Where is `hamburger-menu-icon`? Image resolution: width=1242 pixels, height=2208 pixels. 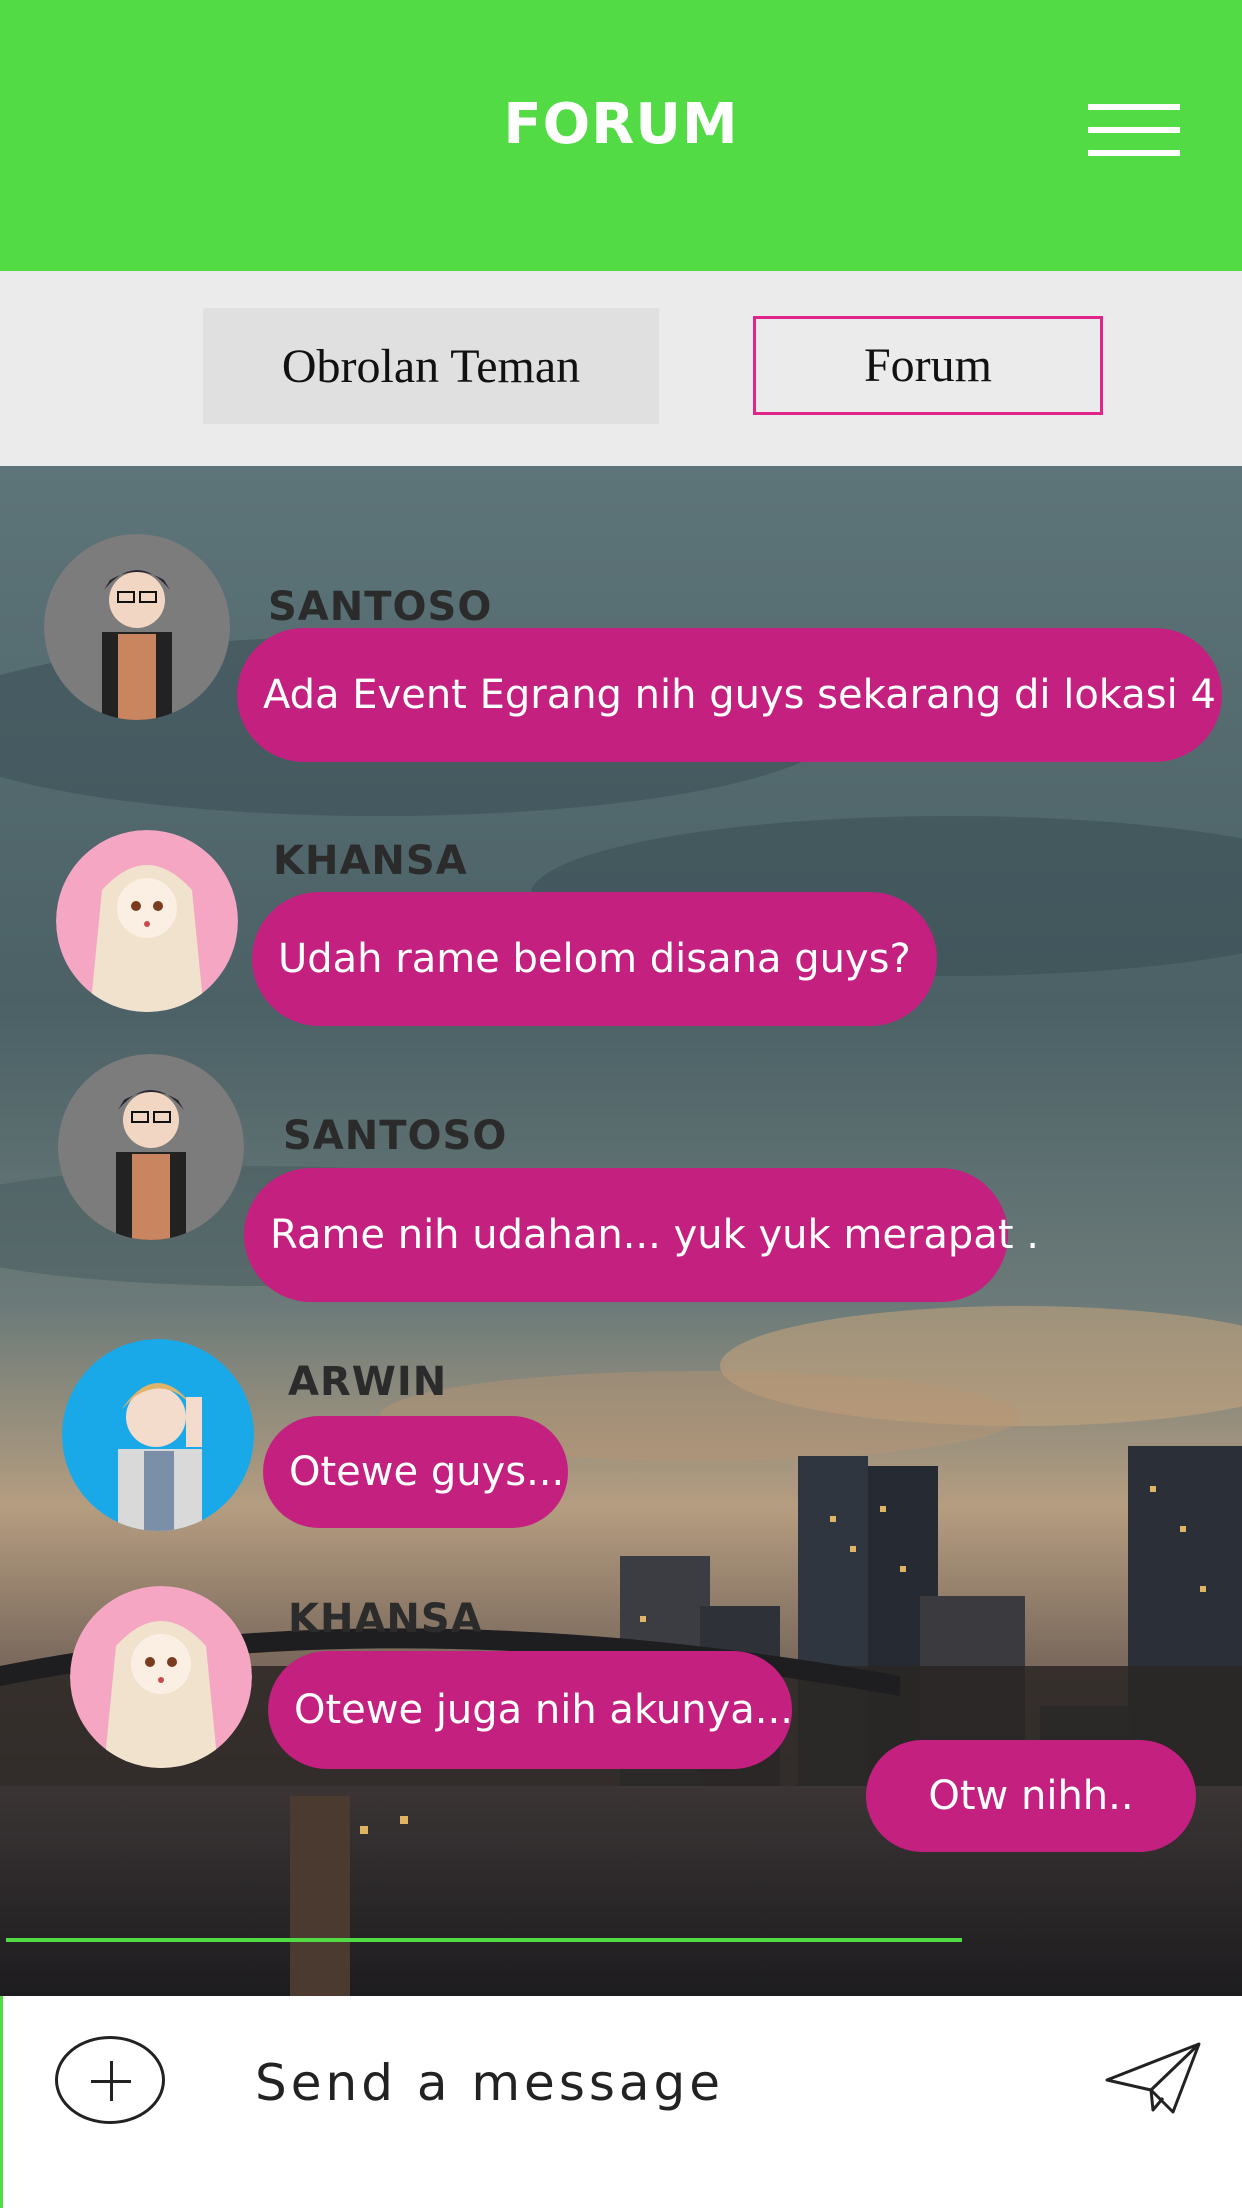 hamburger-menu-icon is located at coordinates (1134, 130).